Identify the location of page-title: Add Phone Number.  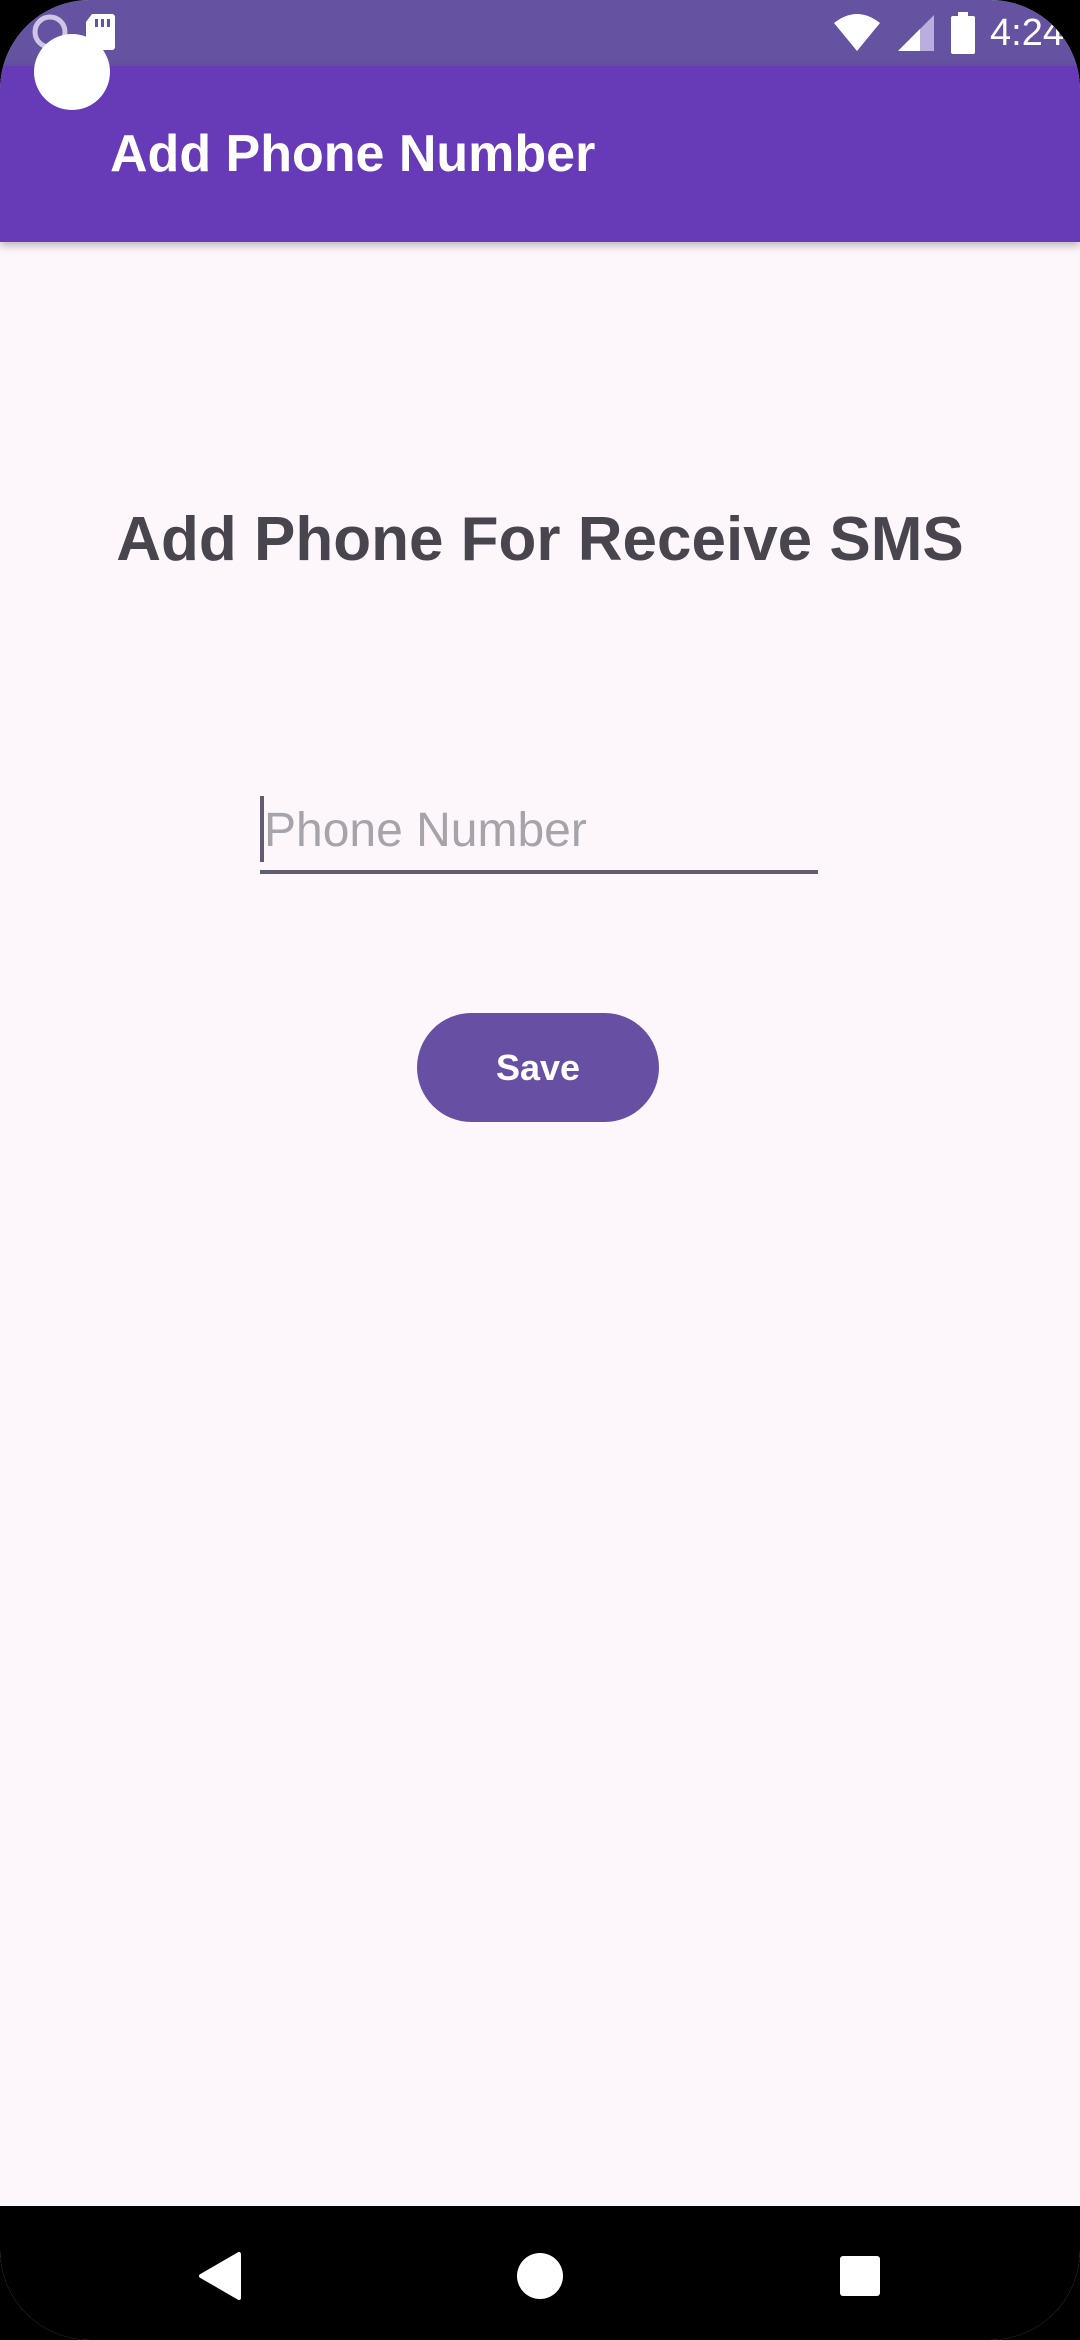
(353, 154).